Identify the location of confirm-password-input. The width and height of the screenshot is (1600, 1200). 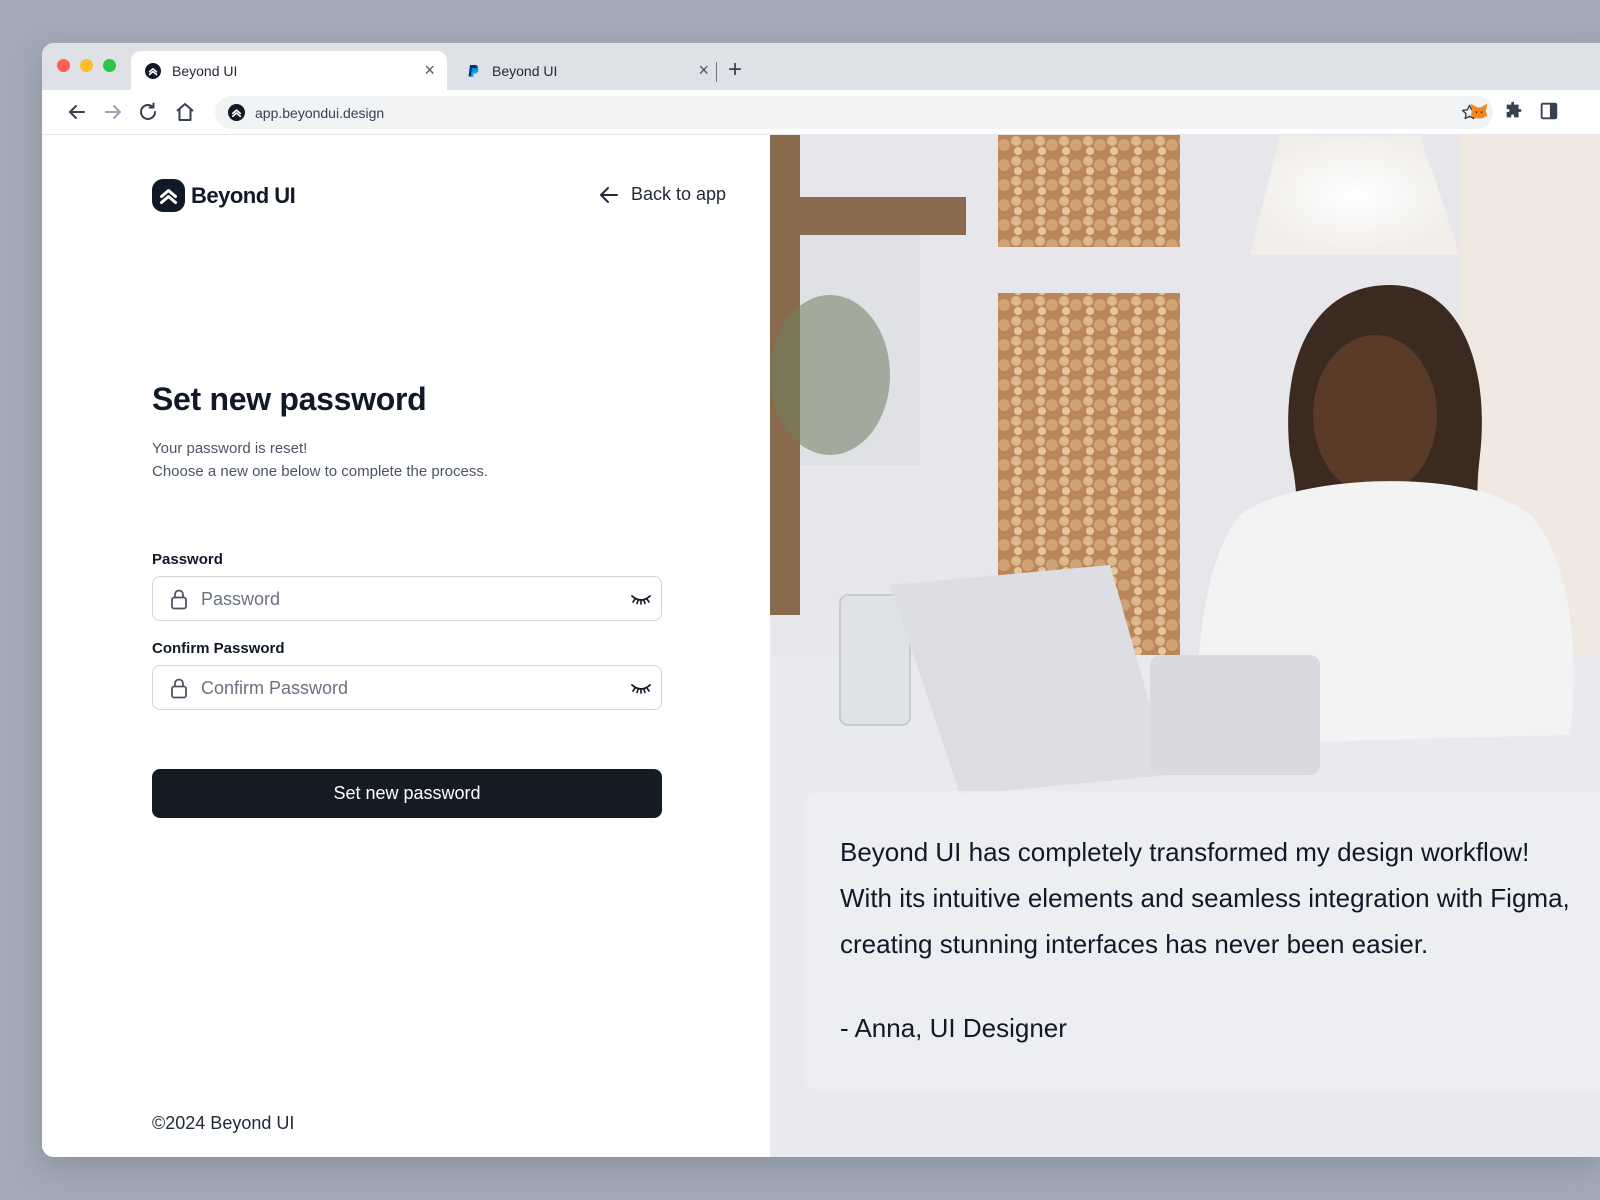
(401, 688).